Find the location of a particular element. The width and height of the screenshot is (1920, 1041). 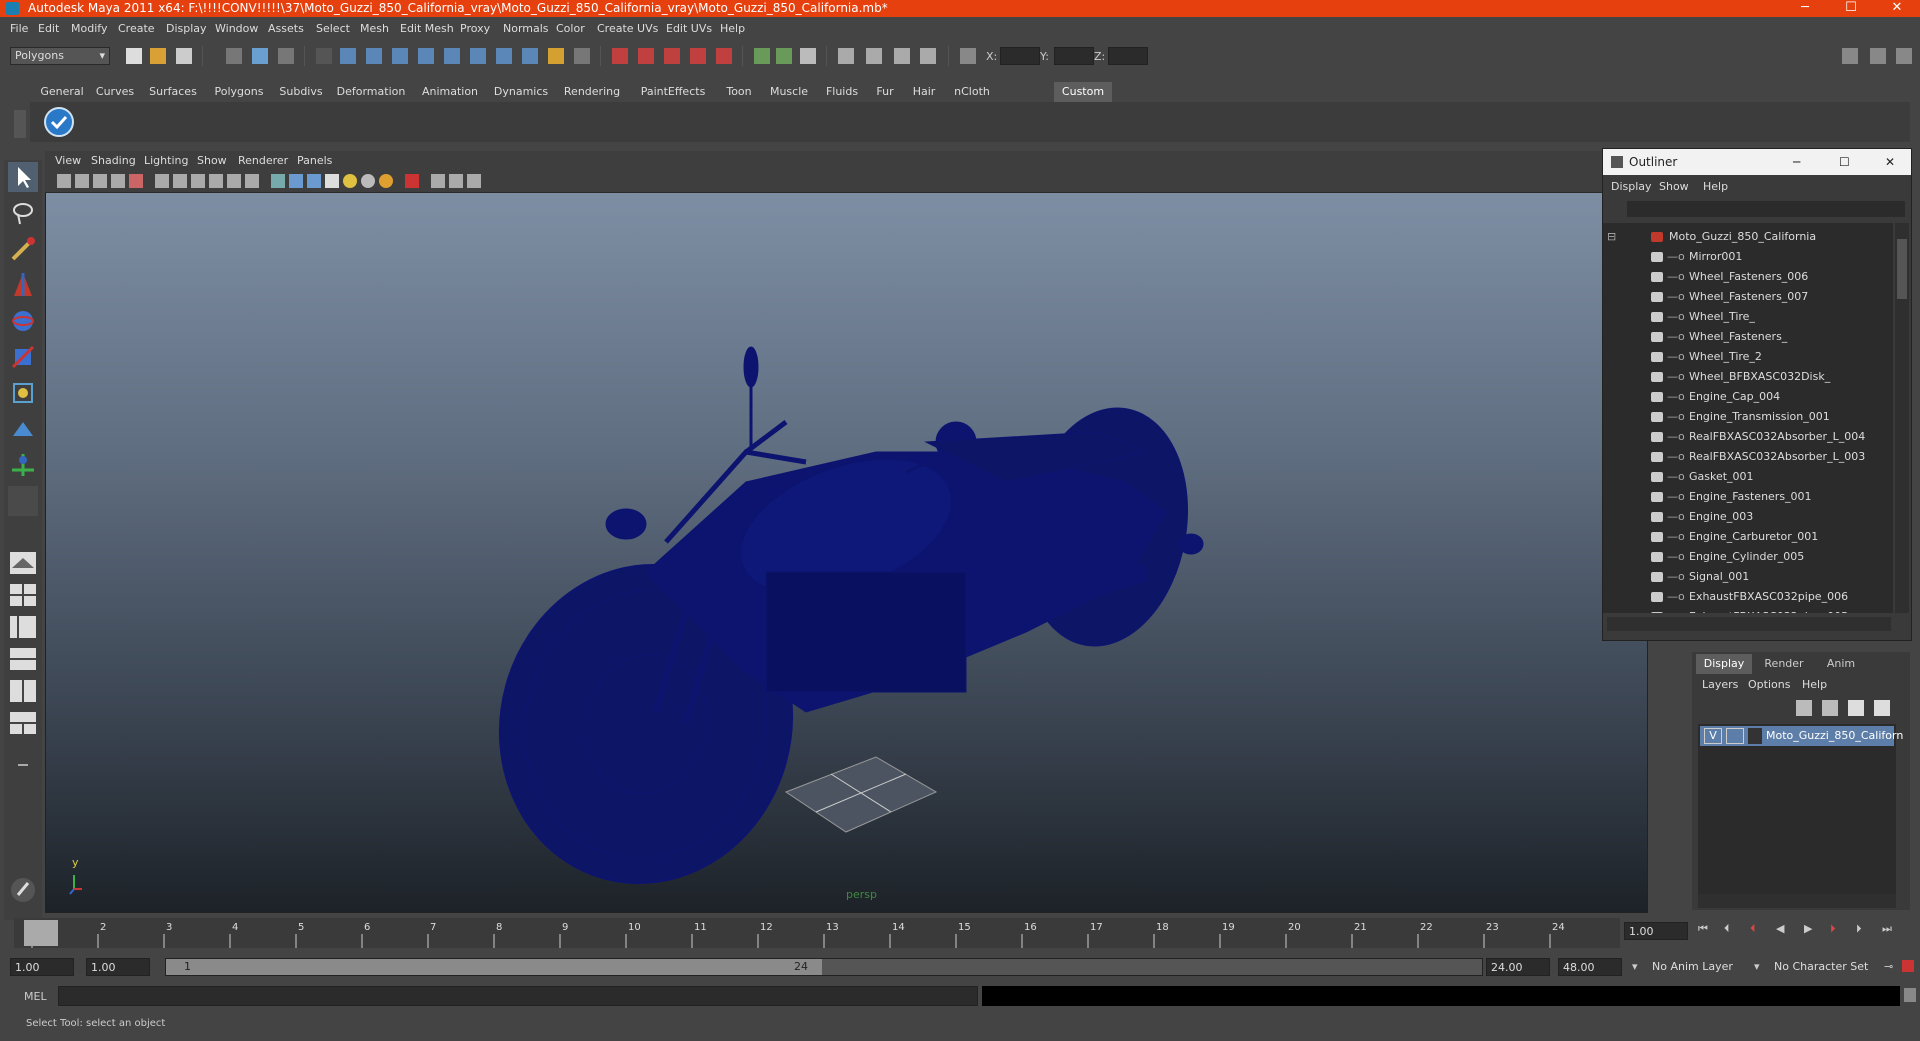

select-curves-icon is located at coordinates (400, 56).